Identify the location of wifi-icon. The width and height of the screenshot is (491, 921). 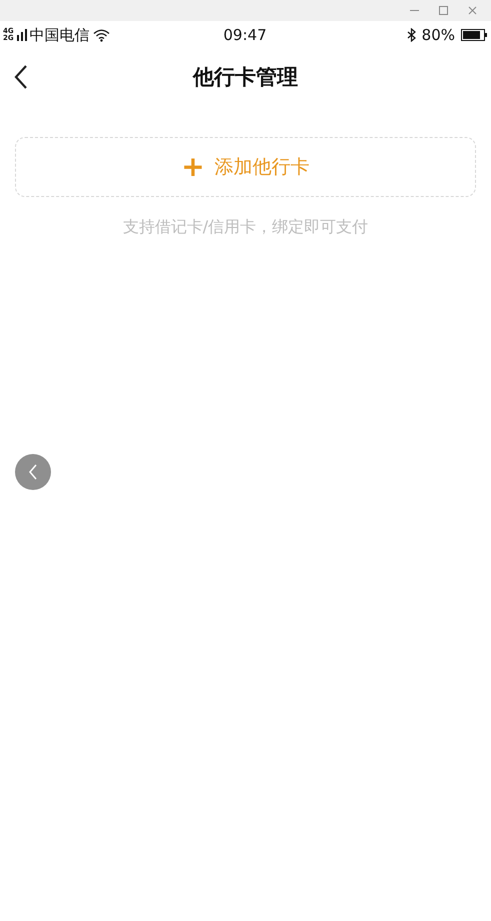
(101, 35).